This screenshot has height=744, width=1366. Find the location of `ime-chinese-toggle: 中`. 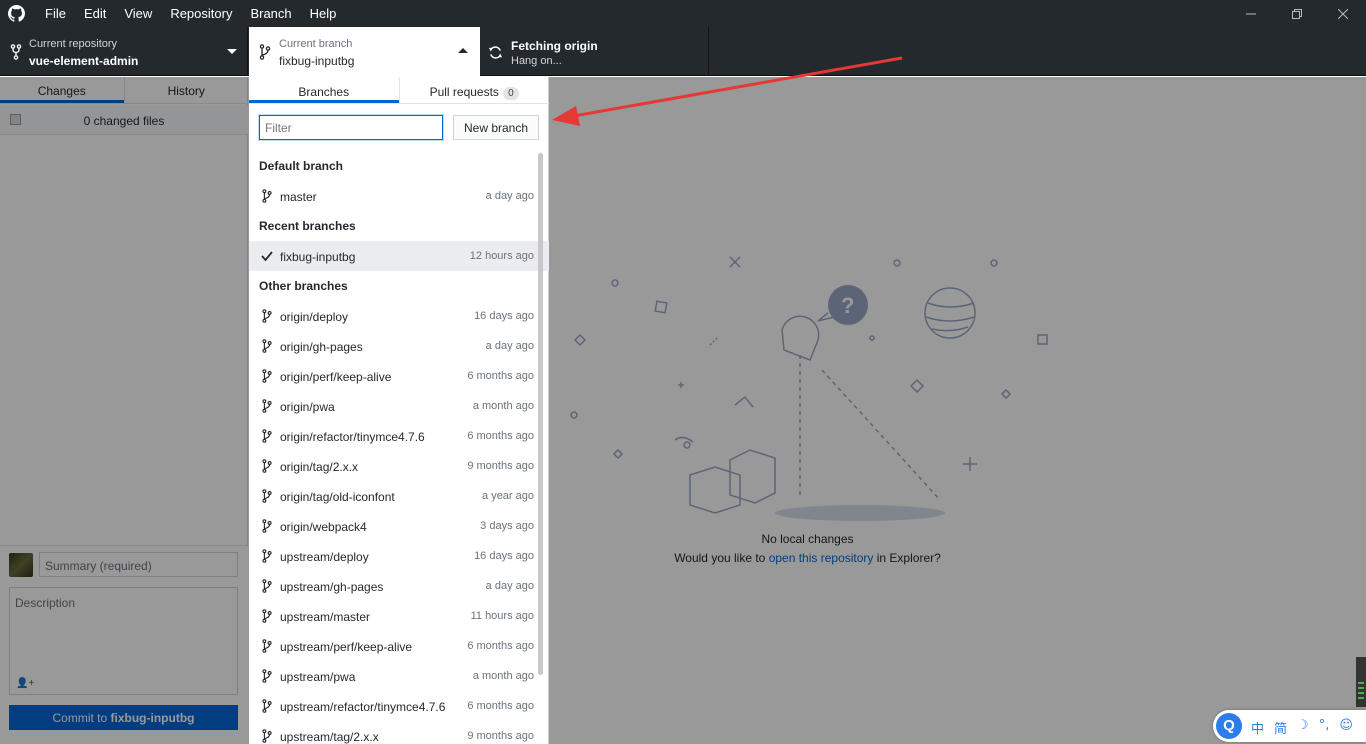

ime-chinese-toggle: 中 is located at coordinates (1257, 727).